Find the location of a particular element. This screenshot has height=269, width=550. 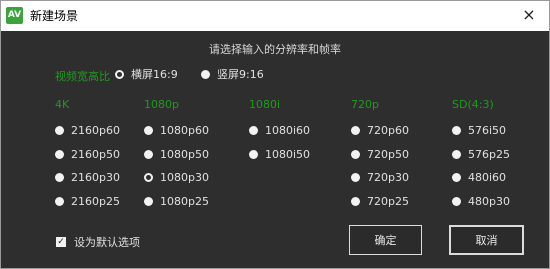

resolution-radio: 1080p30 is located at coordinates (176, 177).